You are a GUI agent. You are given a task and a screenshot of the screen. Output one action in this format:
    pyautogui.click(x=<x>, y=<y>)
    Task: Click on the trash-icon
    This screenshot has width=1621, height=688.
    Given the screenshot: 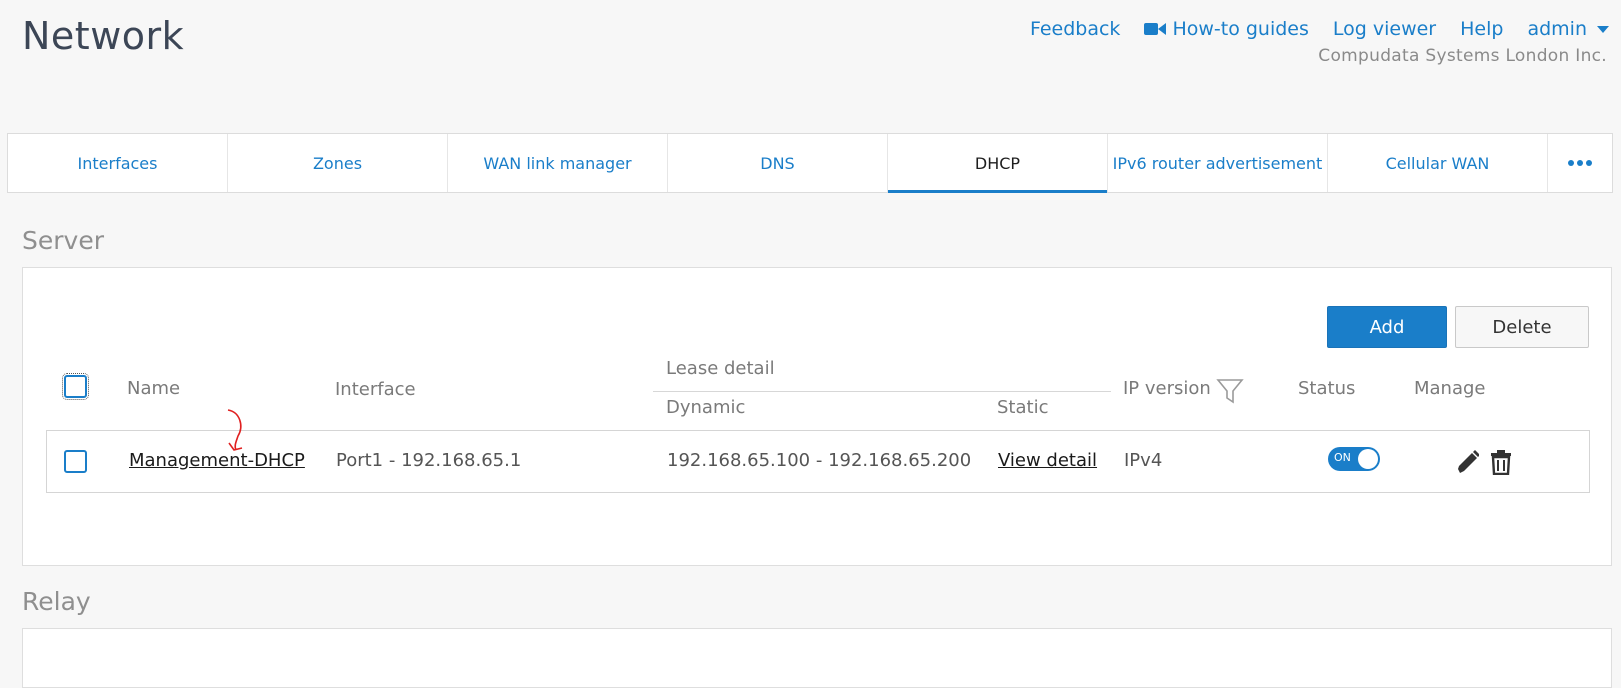 What is the action you would take?
    pyautogui.click(x=1501, y=462)
    